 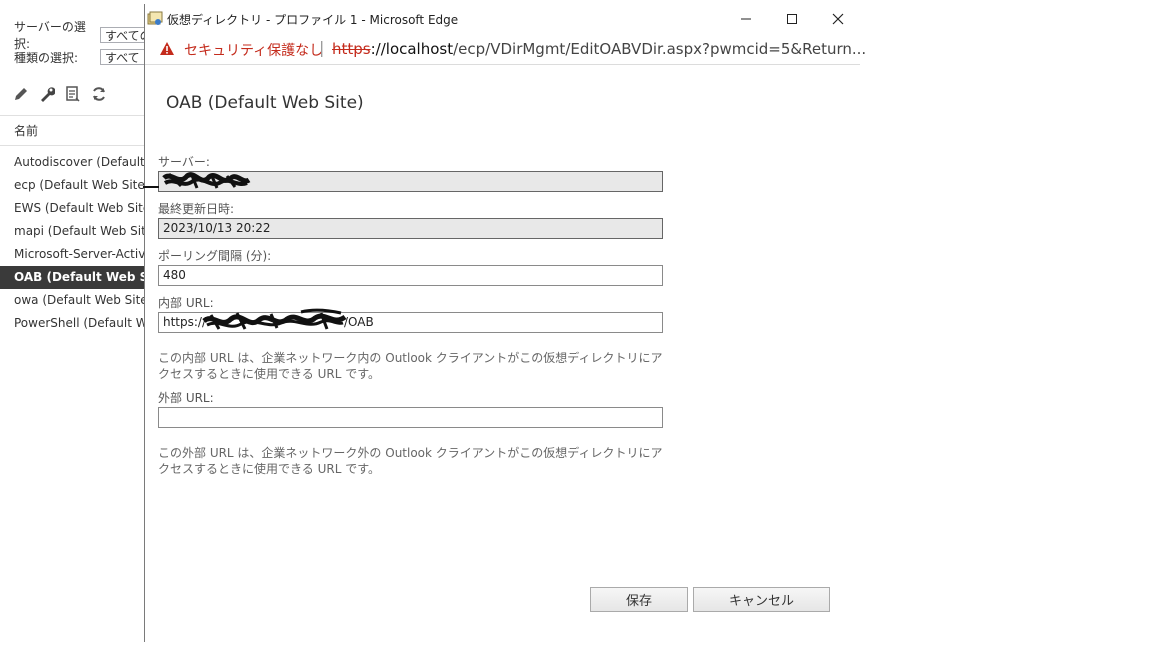 What do you see at coordinates (99, 94) in the screenshot?
I see `refresh-icon` at bounding box center [99, 94].